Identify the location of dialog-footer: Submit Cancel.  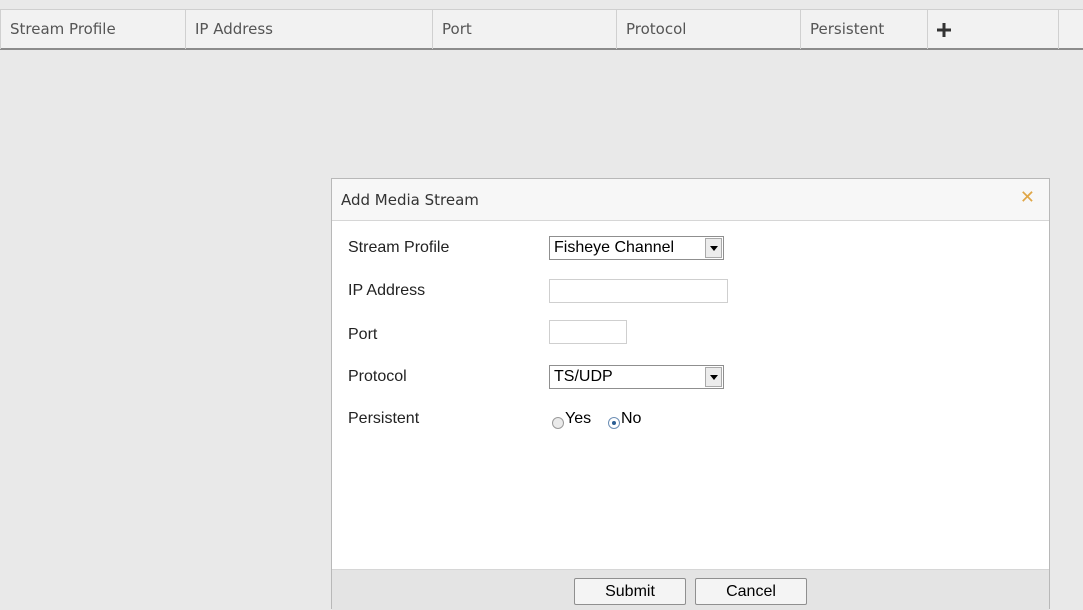
(690, 589).